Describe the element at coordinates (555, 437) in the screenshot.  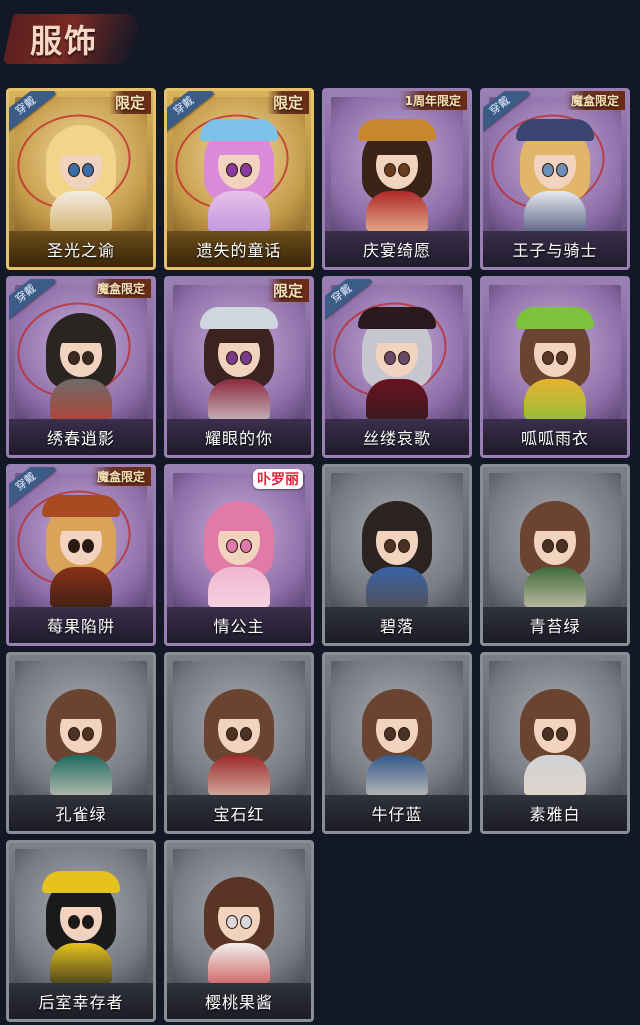
I see `costume-name: 呱呱雨衣` at that location.